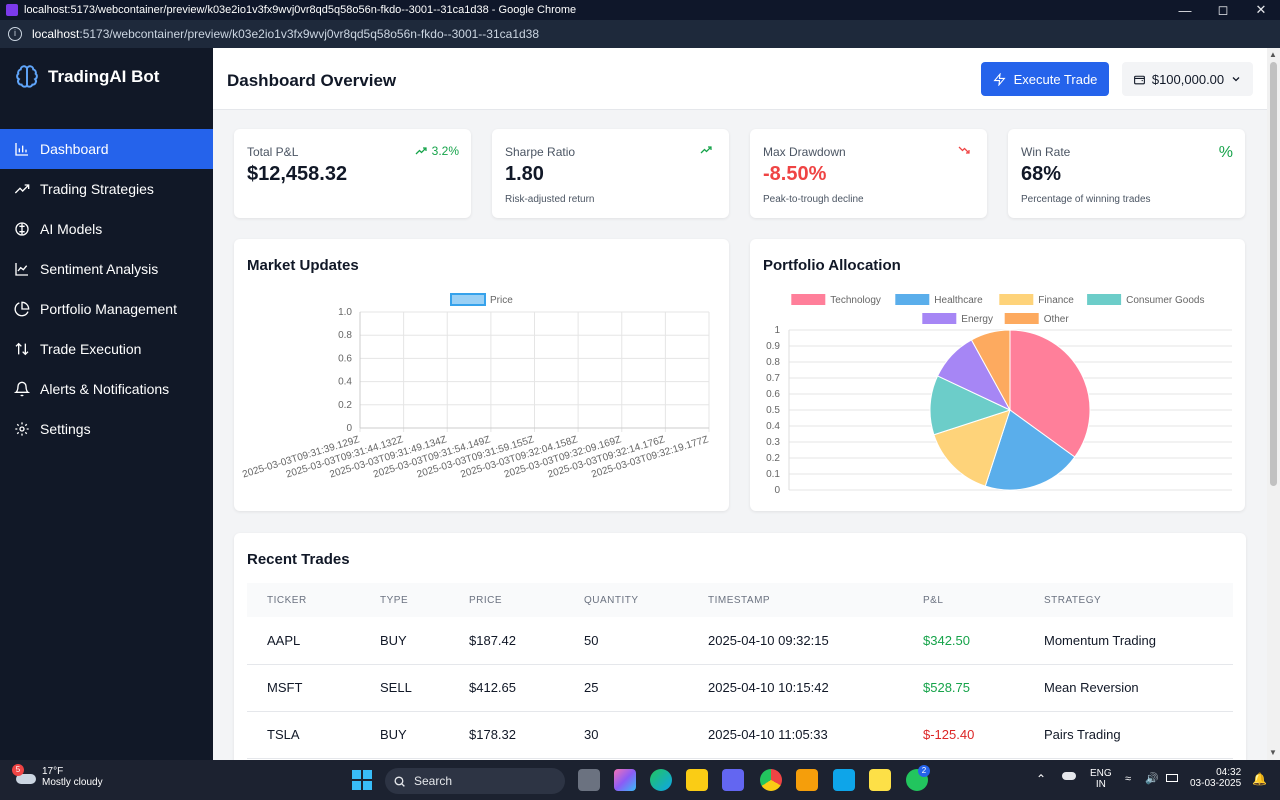  Describe the element at coordinates (526, 600) in the screenshot. I see `column-header: PRICE` at that location.